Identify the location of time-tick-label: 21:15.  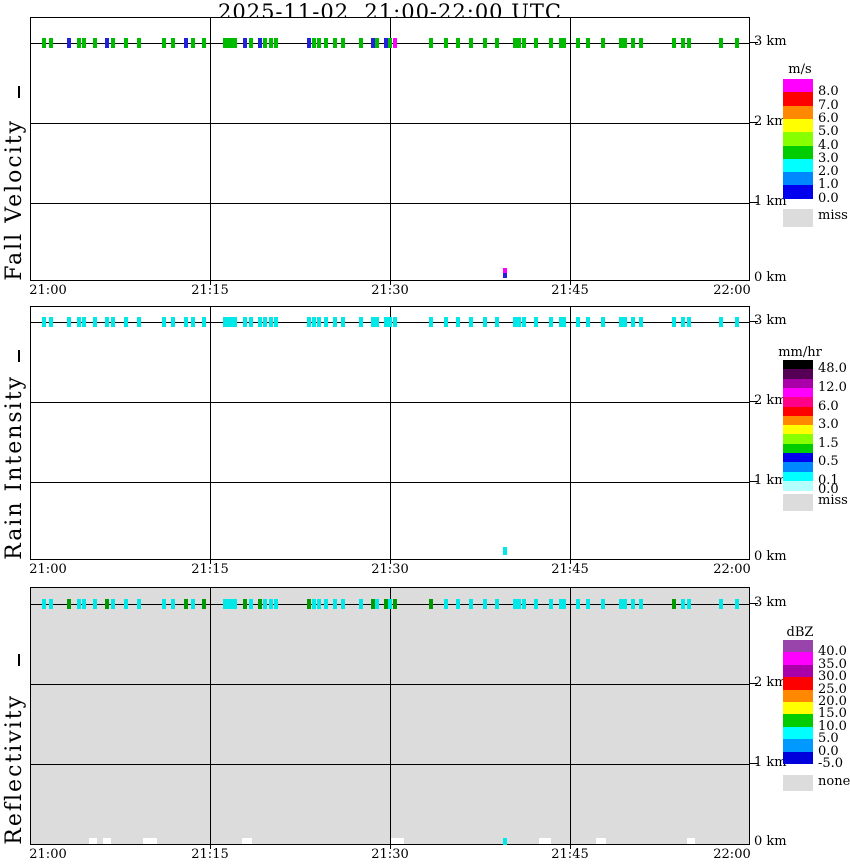
(210, 290).